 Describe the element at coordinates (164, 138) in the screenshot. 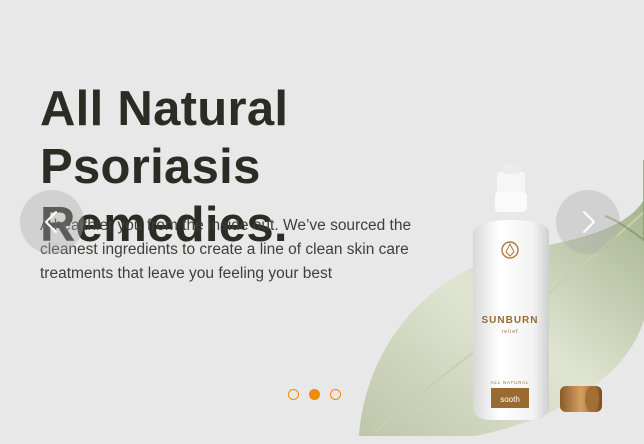

I see `hero-headline-line1: All Natural Psoriasis` at that location.